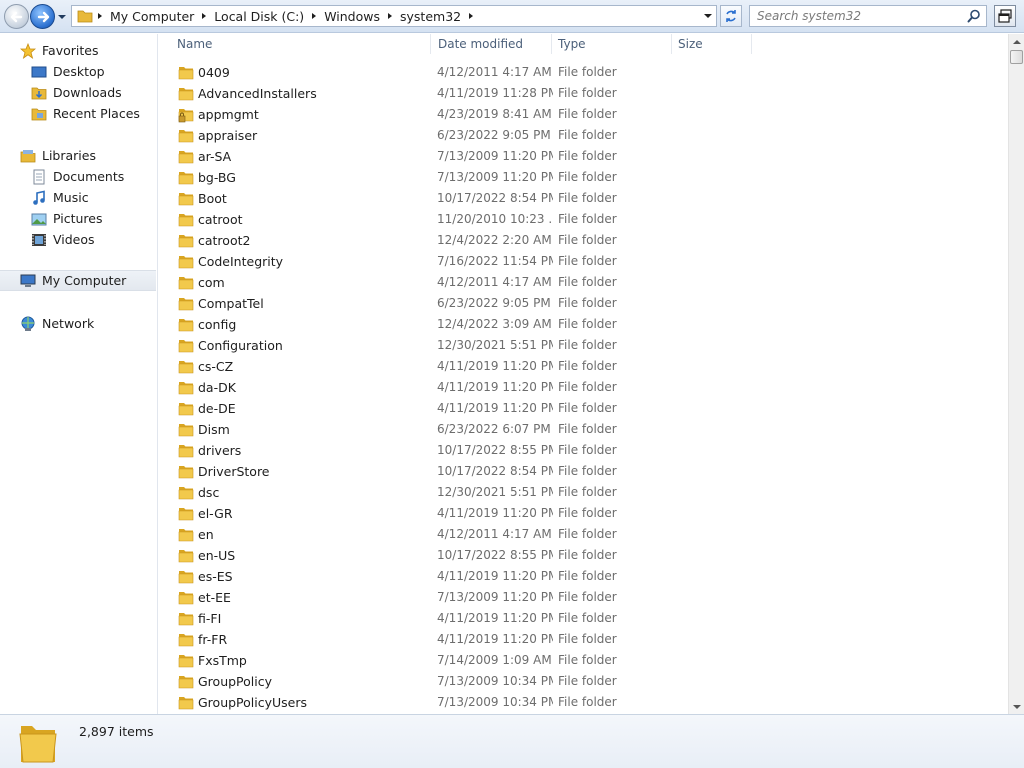  I want to click on sidebar-item-desktop: Desktop, so click(78, 71).